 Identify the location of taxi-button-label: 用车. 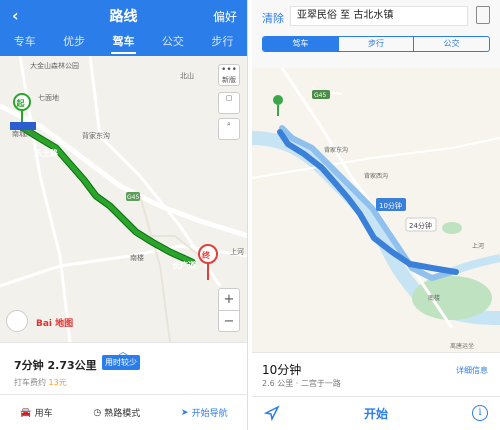
(43, 414).